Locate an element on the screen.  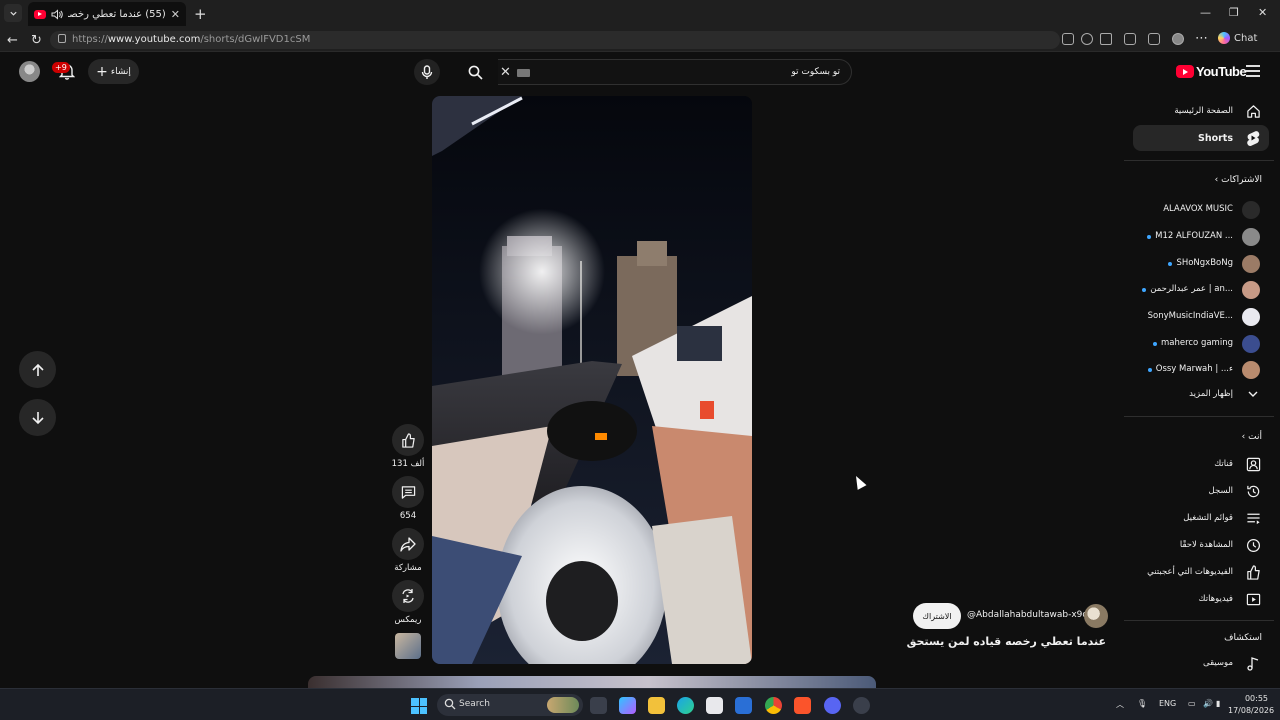
minimize-button: — is located at coordinates (1205, 12).